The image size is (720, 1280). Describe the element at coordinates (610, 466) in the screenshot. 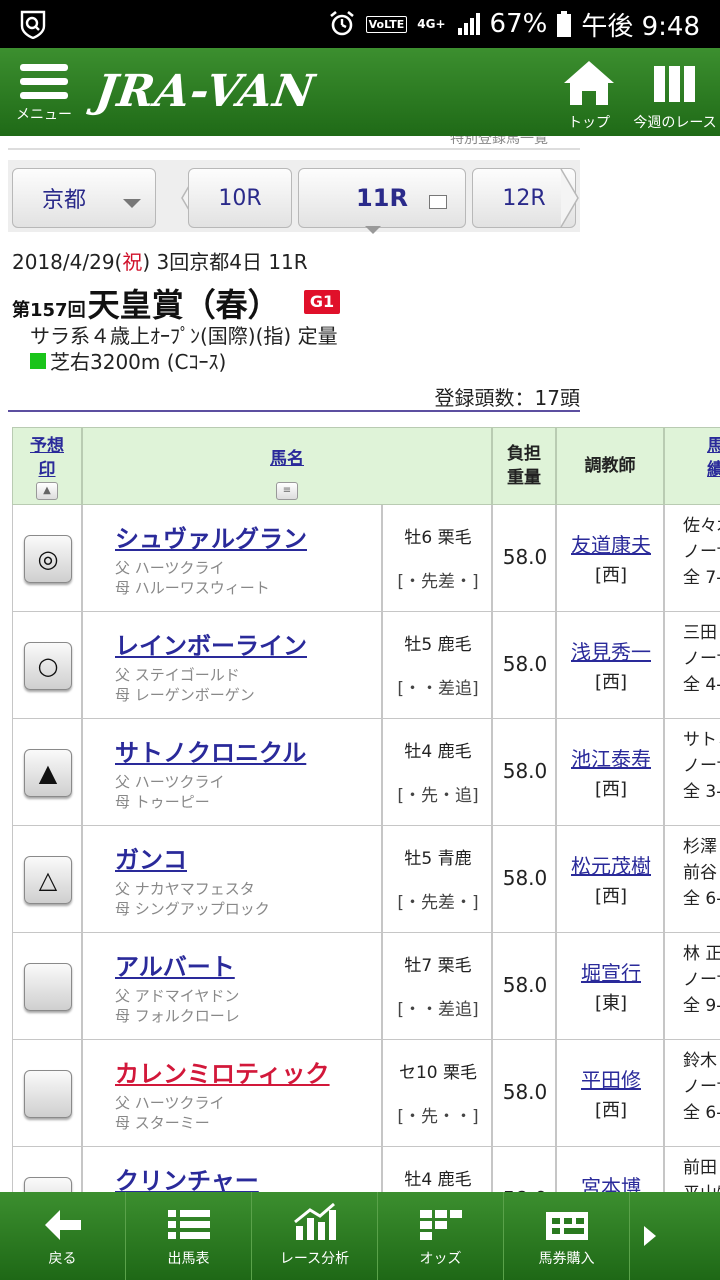

I see `header-trainer: 調教師` at that location.